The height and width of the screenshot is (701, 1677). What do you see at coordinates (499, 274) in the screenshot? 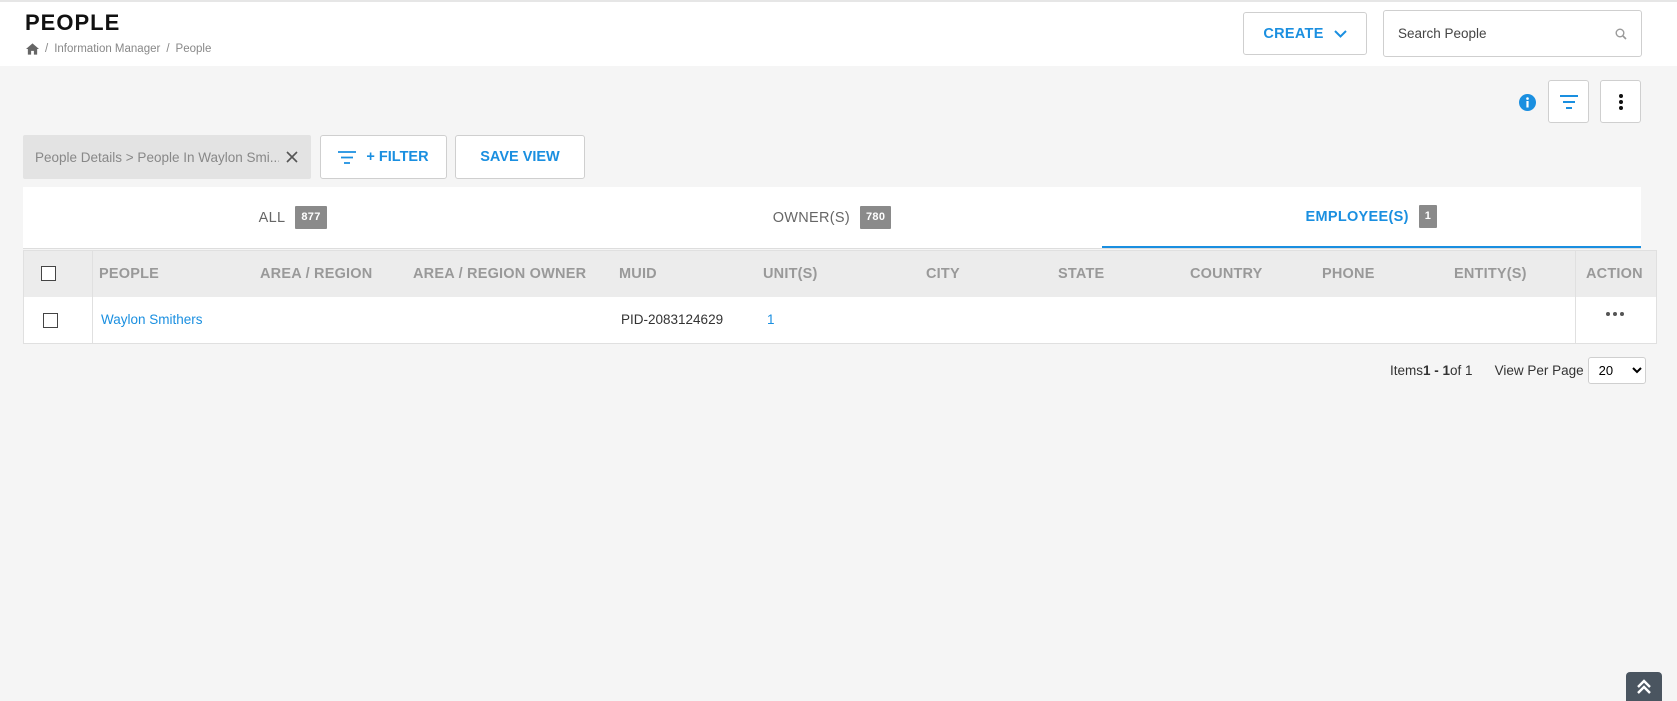
I see `column-header-area-region-owner: AREA / REGION OWNER` at bounding box center [499, 274].